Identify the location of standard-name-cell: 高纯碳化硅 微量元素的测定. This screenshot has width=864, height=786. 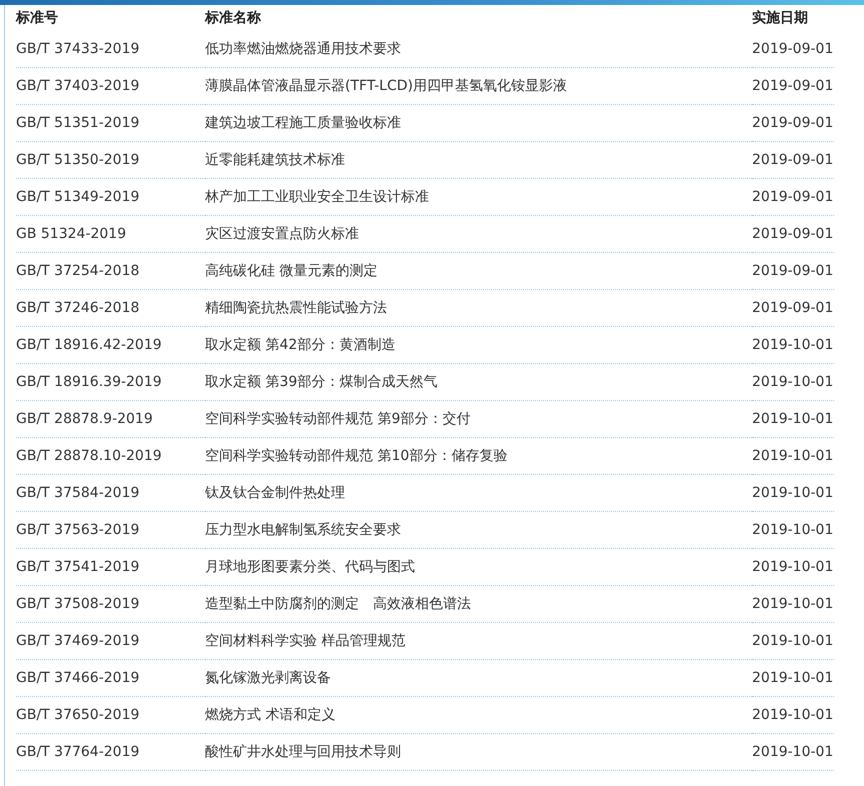
(478, 271).